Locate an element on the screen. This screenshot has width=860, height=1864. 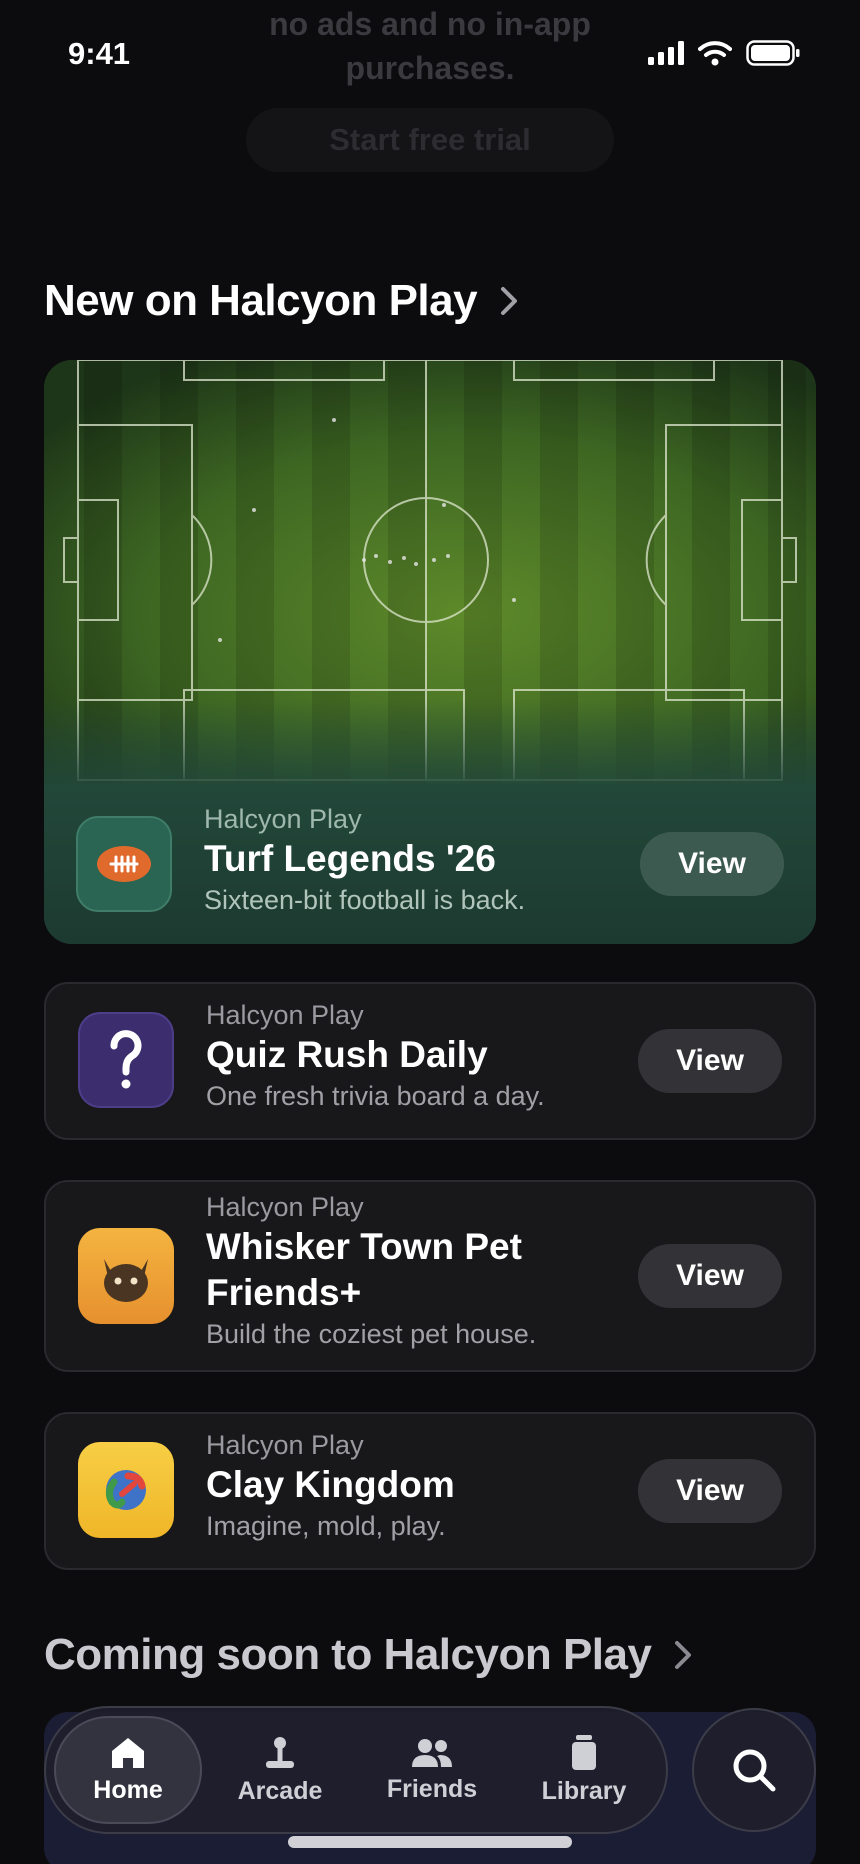
football-icon is located at coordinates (124, 864).